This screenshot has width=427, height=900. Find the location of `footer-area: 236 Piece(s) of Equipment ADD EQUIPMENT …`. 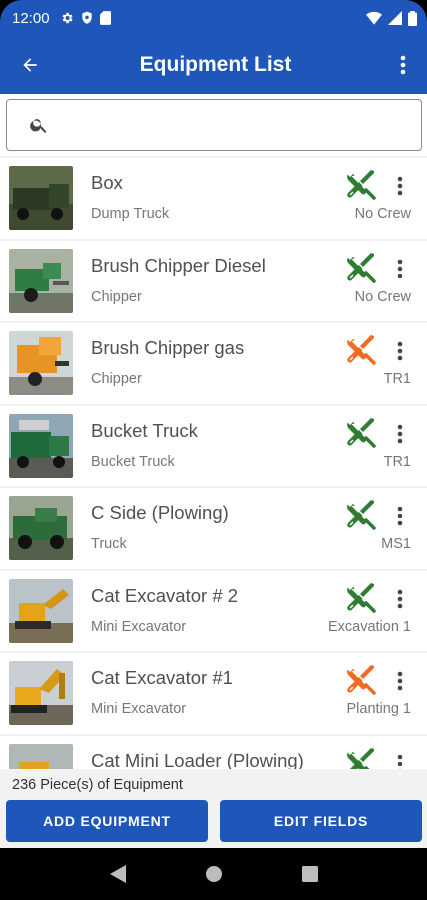

footer-area: 236 Piece(s) of Equipment ADD EQUIPMENT … is located at coordinates (213, 808).